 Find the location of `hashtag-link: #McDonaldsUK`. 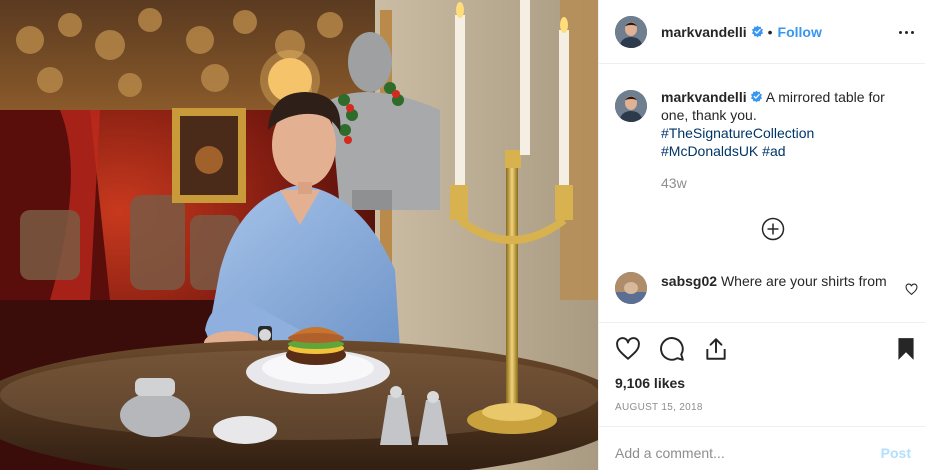

hashtag-link: #McDonaldsUK is located at coordinates (709, 151).